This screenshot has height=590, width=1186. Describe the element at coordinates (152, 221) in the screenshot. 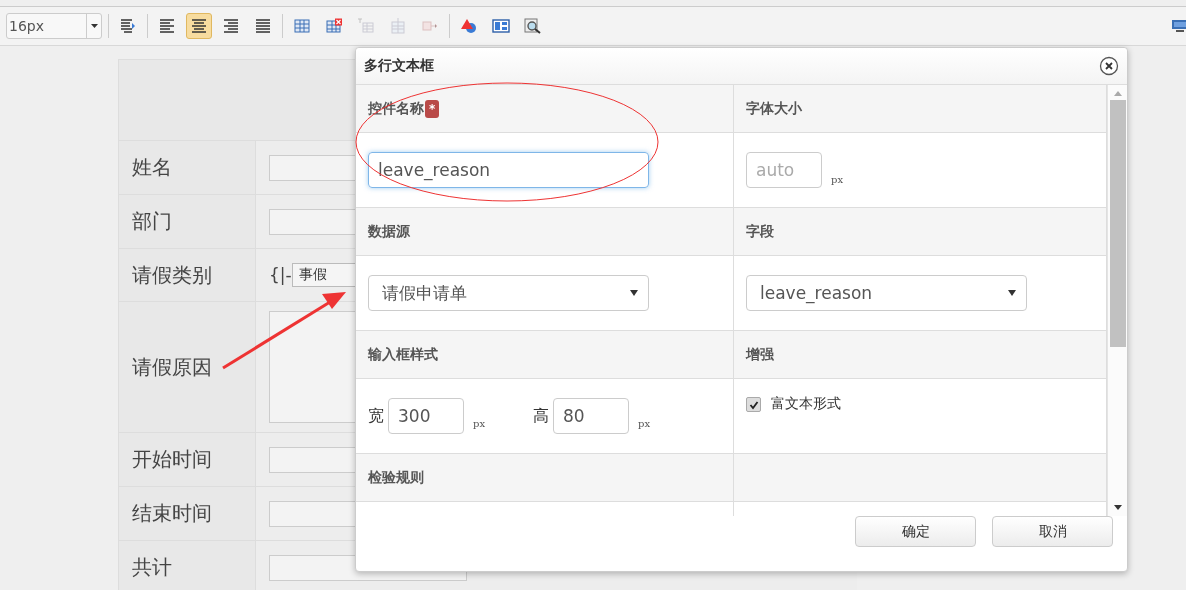

I see `form-label: 部门` at that location.